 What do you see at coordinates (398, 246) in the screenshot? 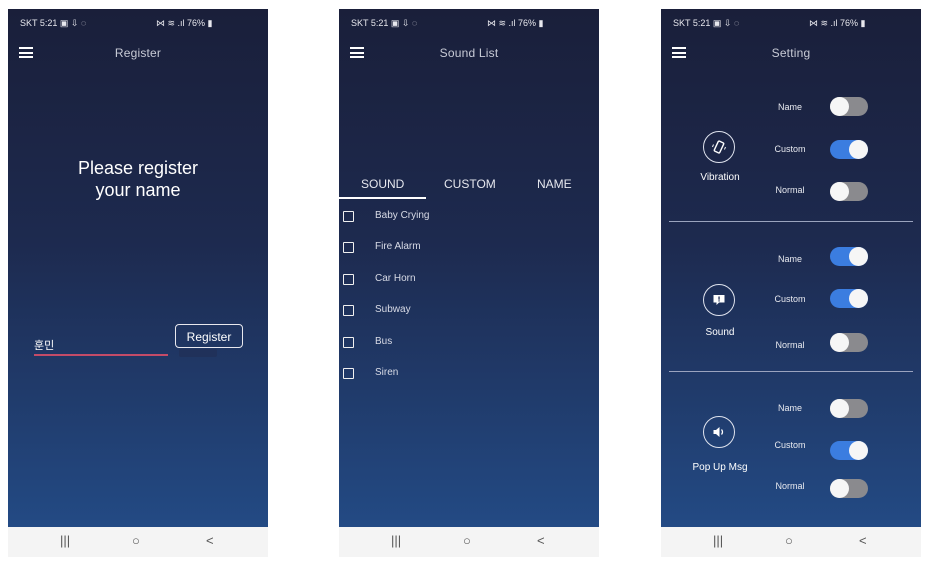
I see `sound-label: Fire Alarm` at bounding box center [398, 246].